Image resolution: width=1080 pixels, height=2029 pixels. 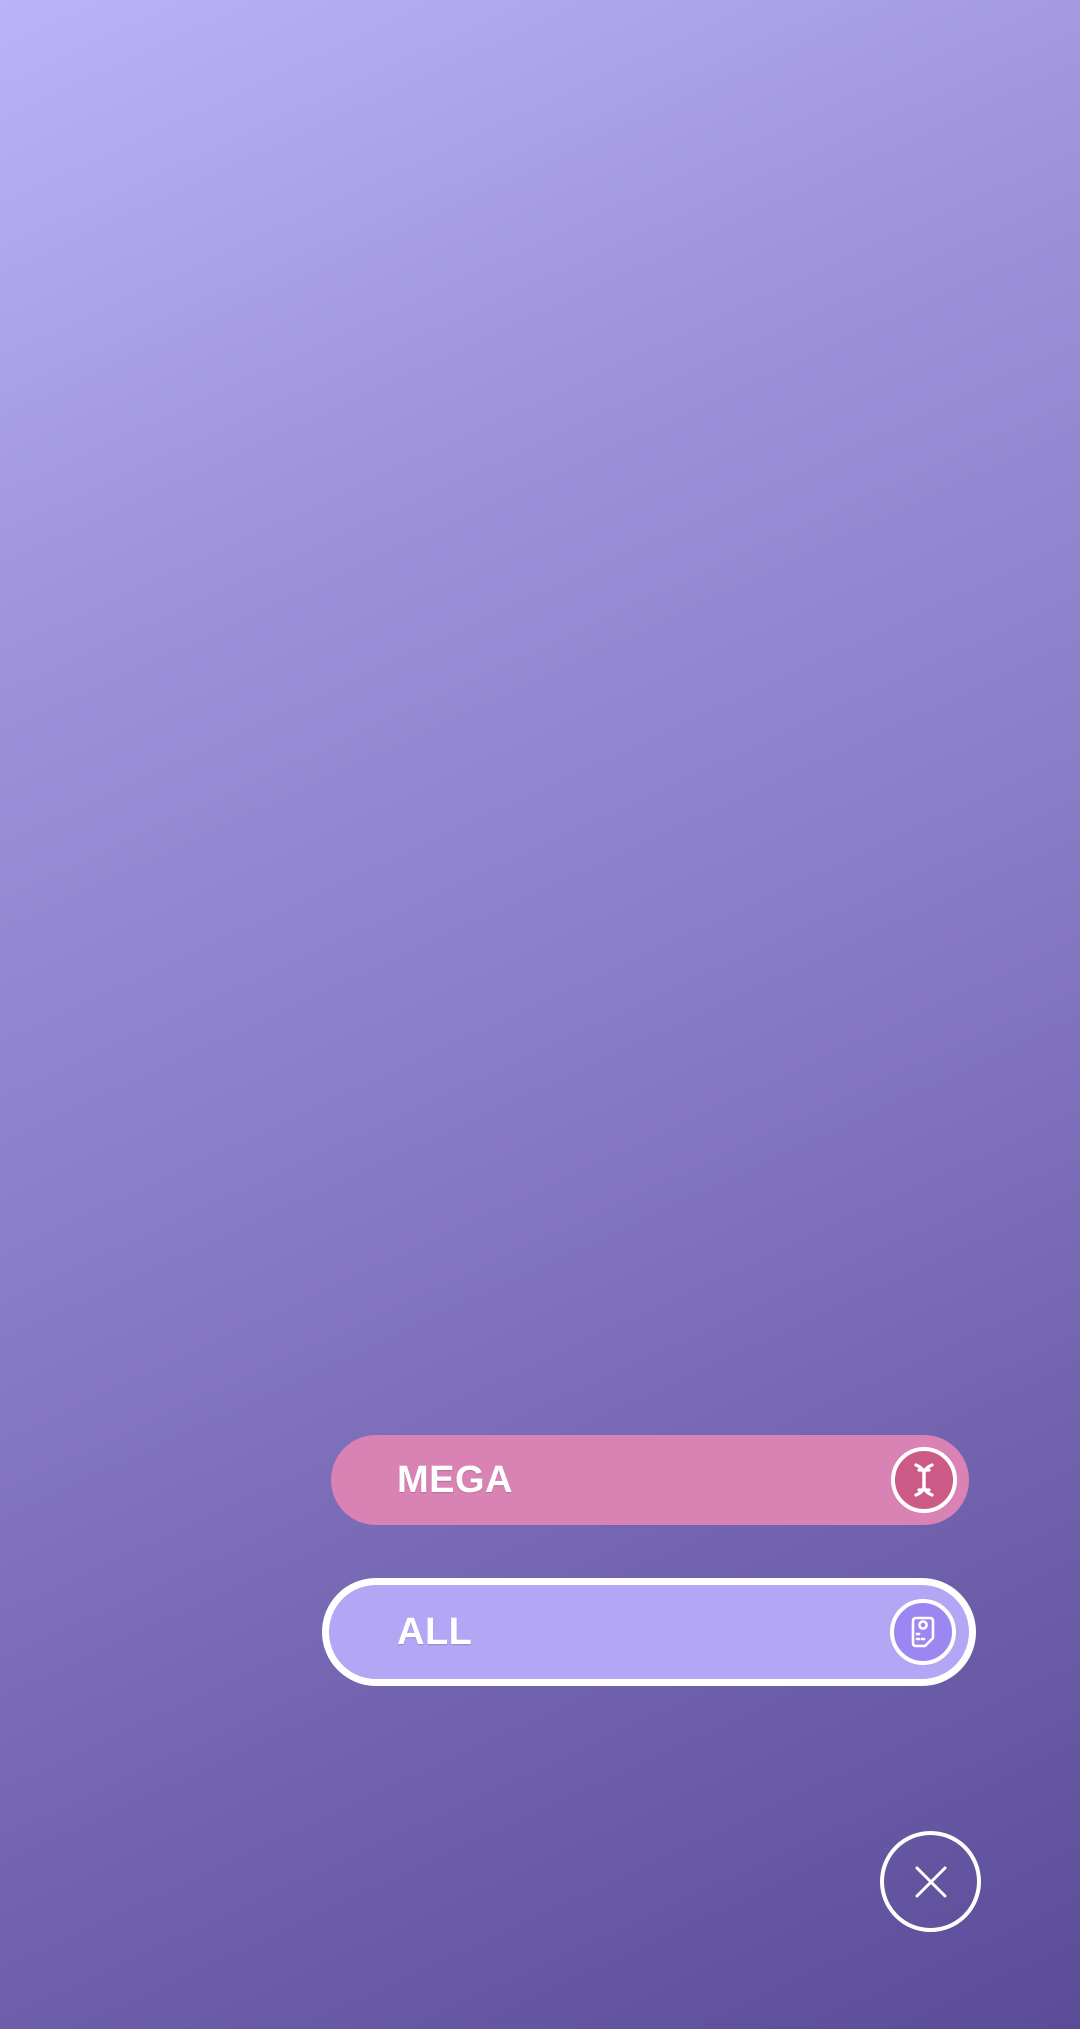 I want to click on close-icon, so click(x=930, y=1881).